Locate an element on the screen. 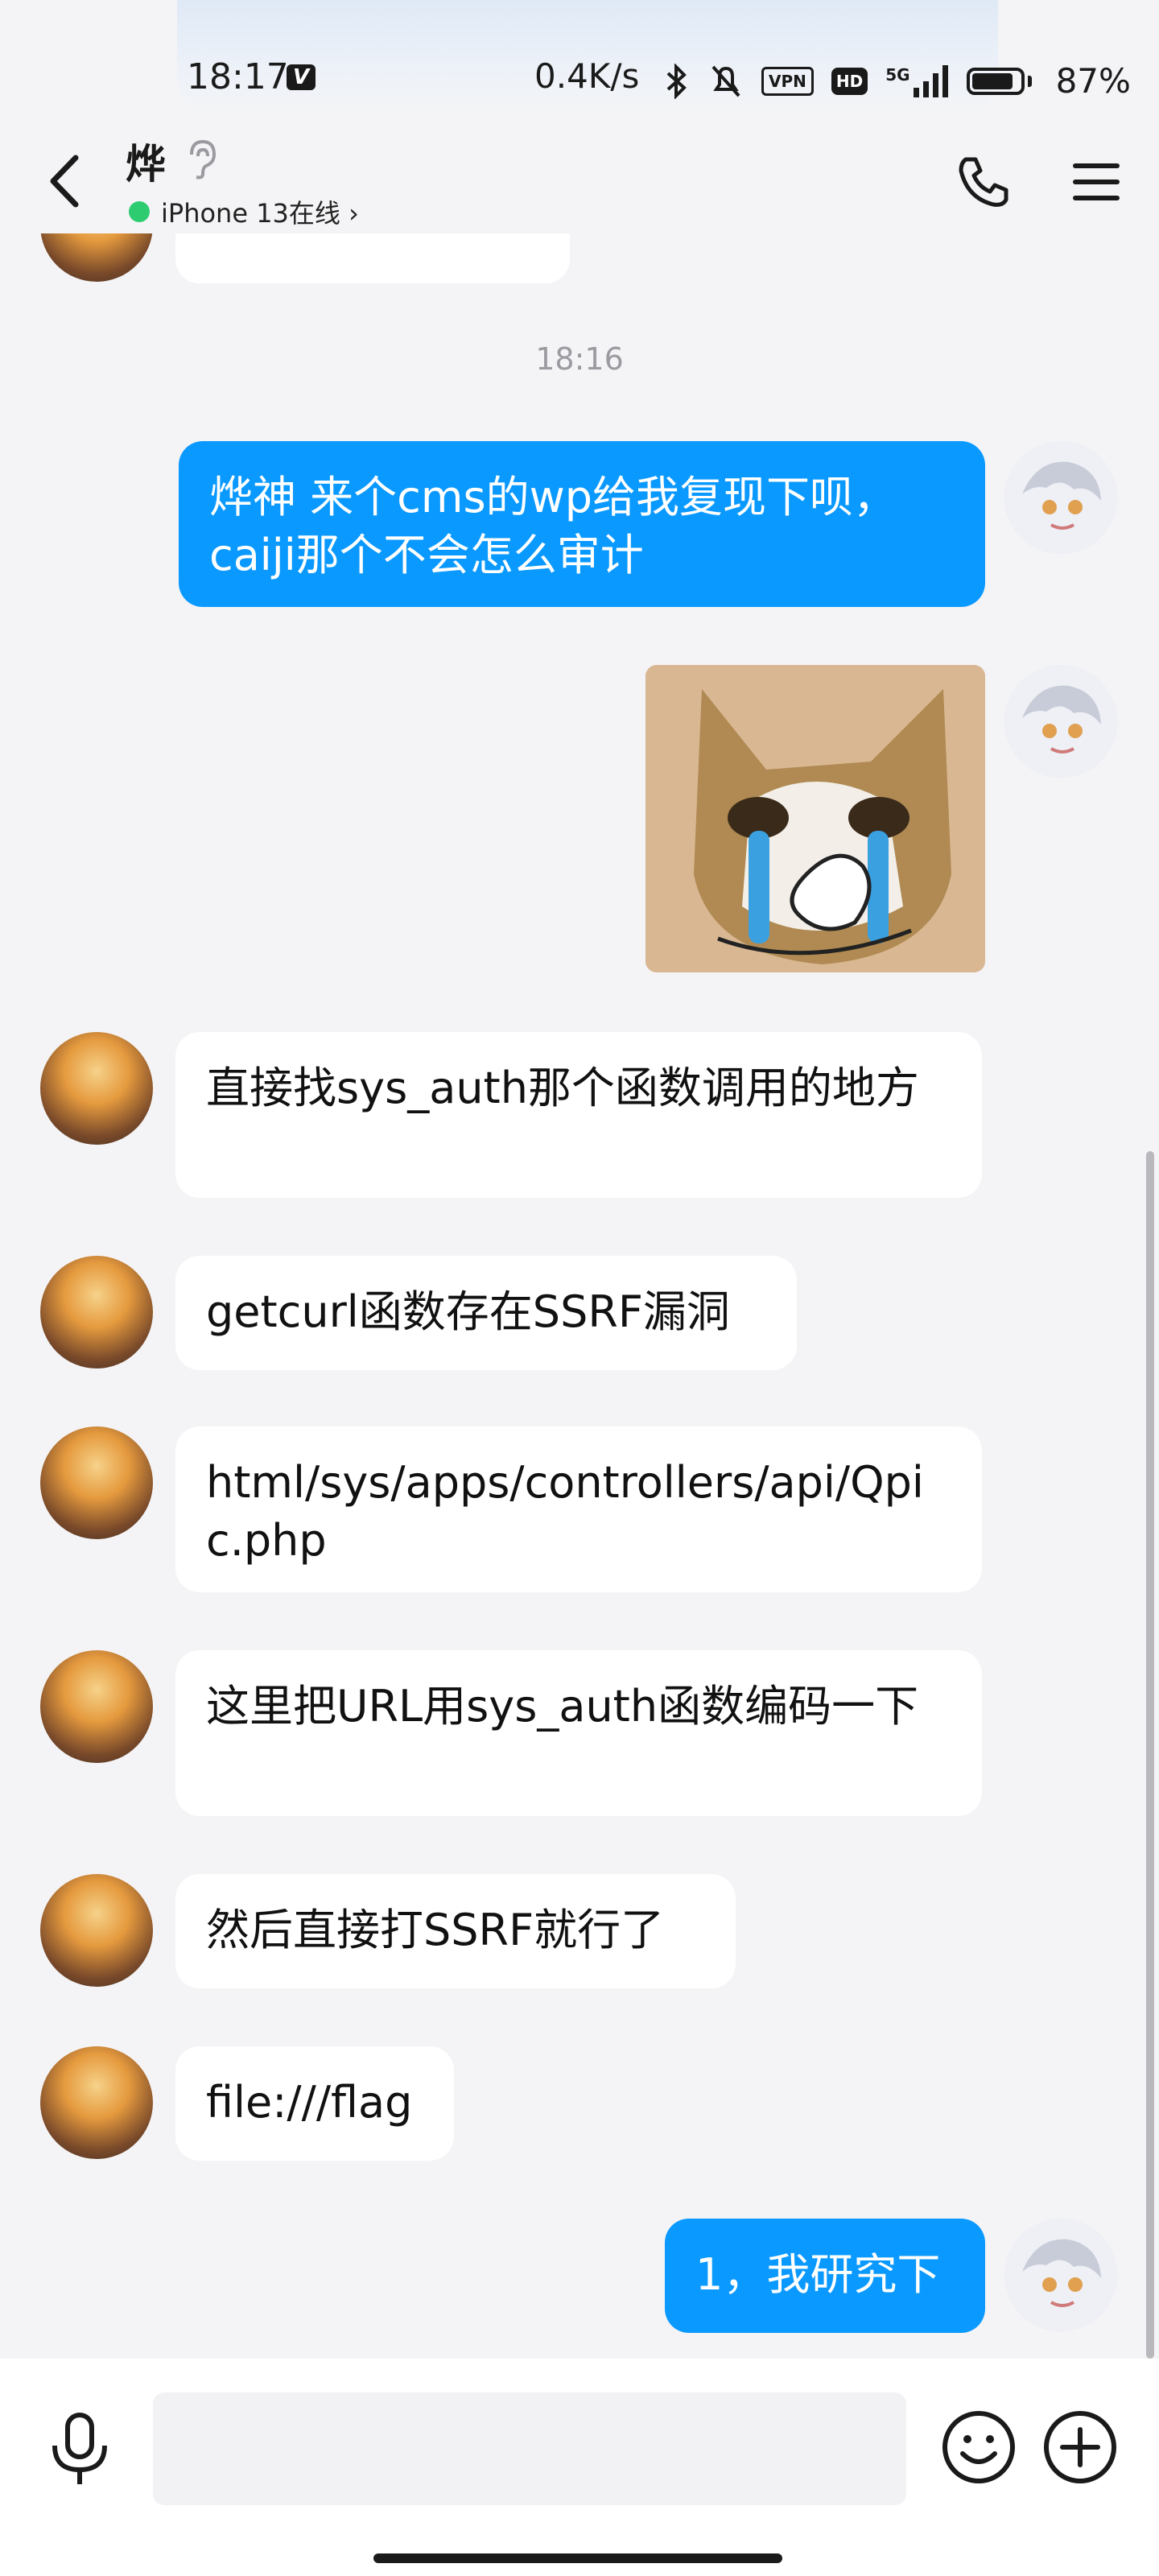 This screenshot has width=1159, height=2576. bluetooth-icon is located at coordinates (676, 81).